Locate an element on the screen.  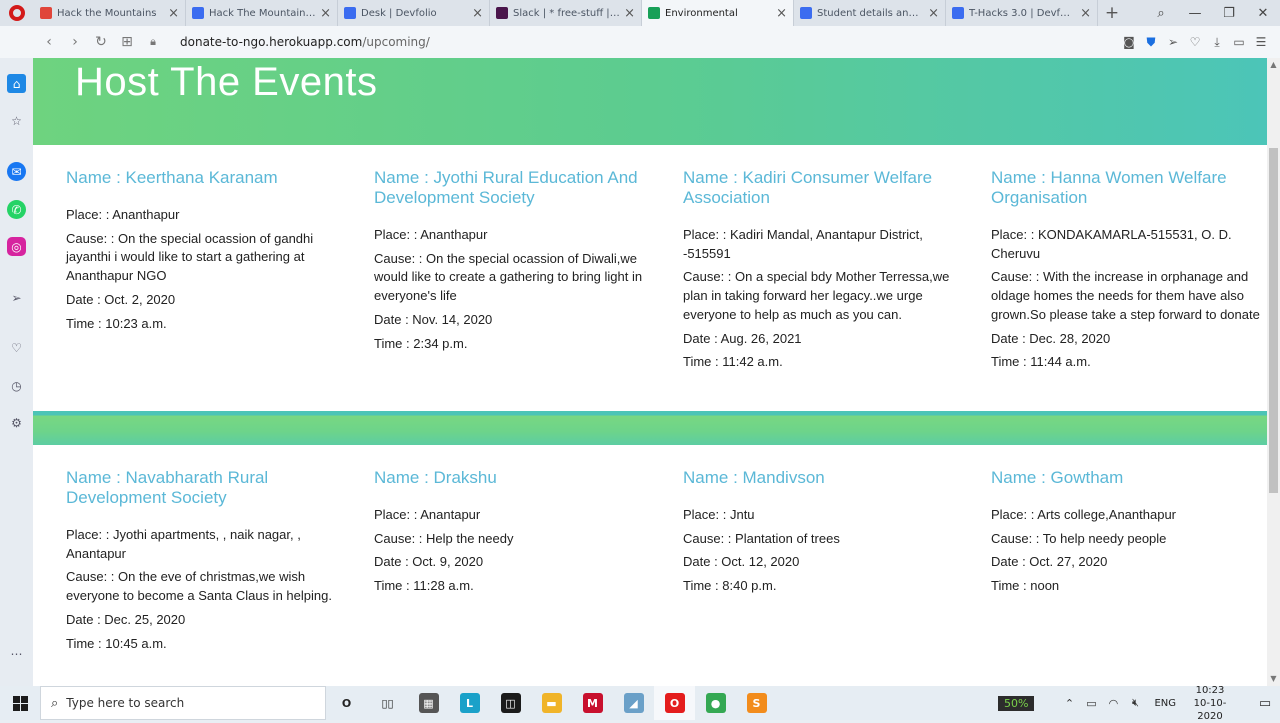
taskbar-app: ◢ is located at coordinates (633, 703).